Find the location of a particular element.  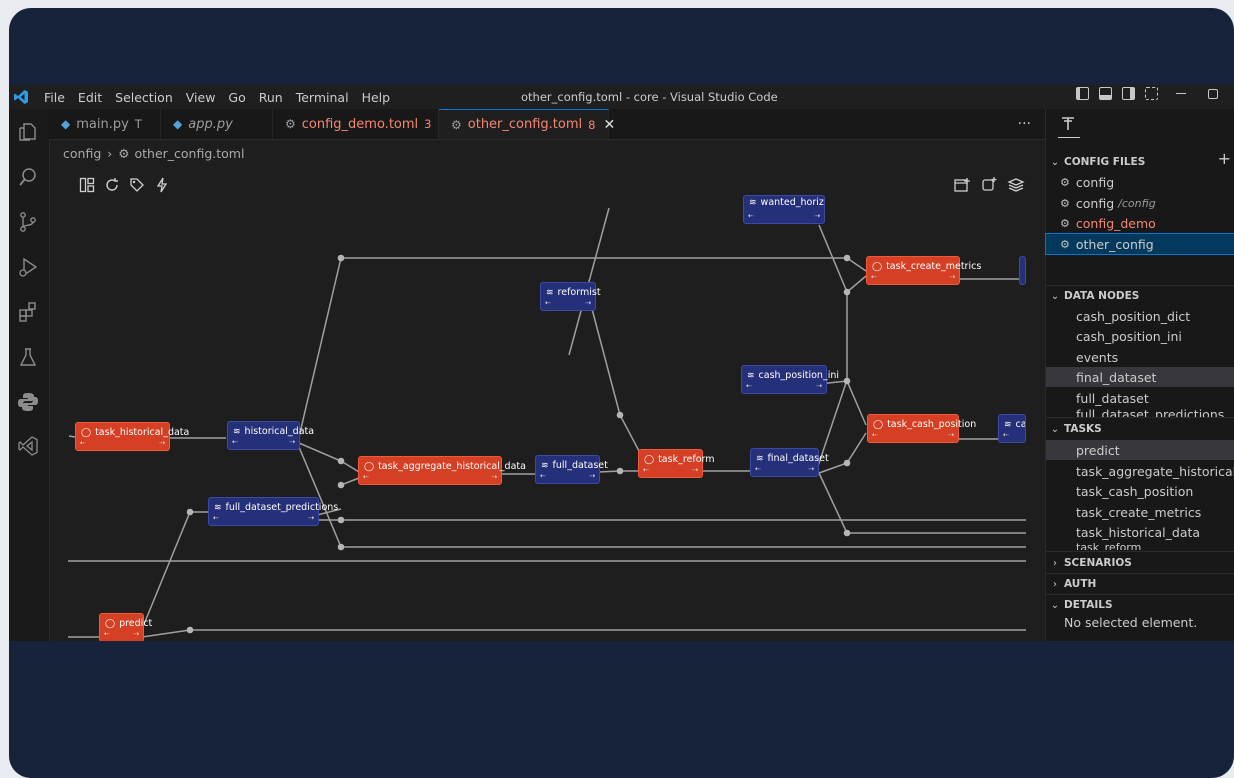

toggle-panel-icon is located at coordinates (1105, 93).